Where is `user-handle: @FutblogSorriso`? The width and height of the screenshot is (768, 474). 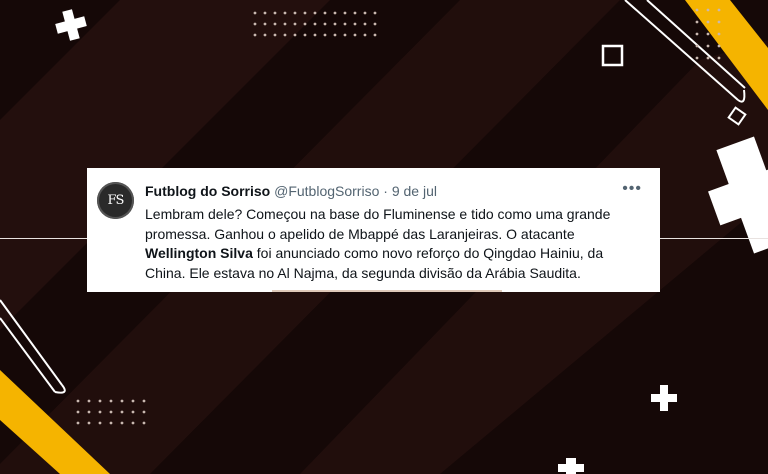
user-handle: @FutblogSorriso is located at coordinates (326, 191).